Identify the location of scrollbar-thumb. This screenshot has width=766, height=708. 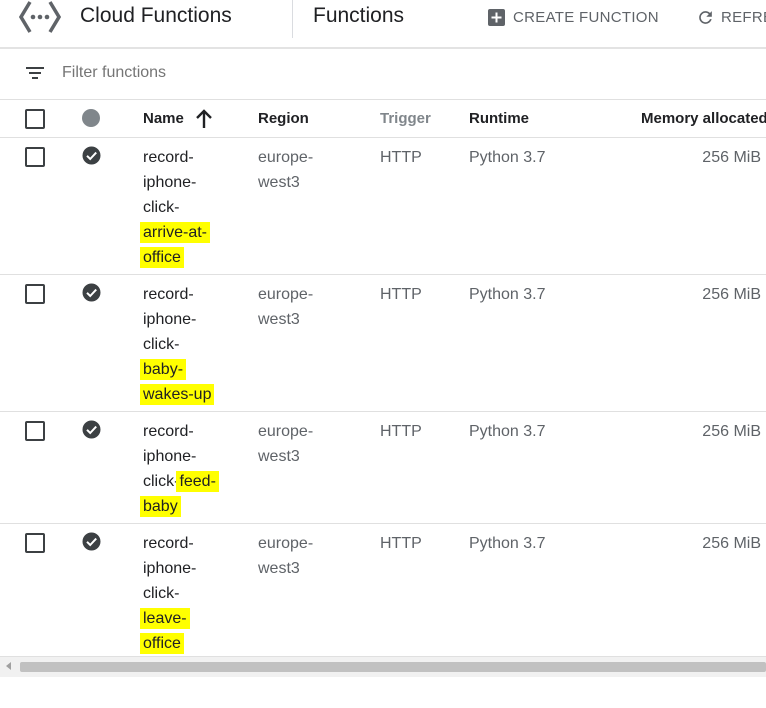
(393, 667).